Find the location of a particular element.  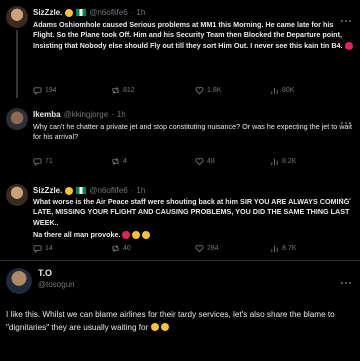

like-count: 1.8K is located at coordinates (214, 90).